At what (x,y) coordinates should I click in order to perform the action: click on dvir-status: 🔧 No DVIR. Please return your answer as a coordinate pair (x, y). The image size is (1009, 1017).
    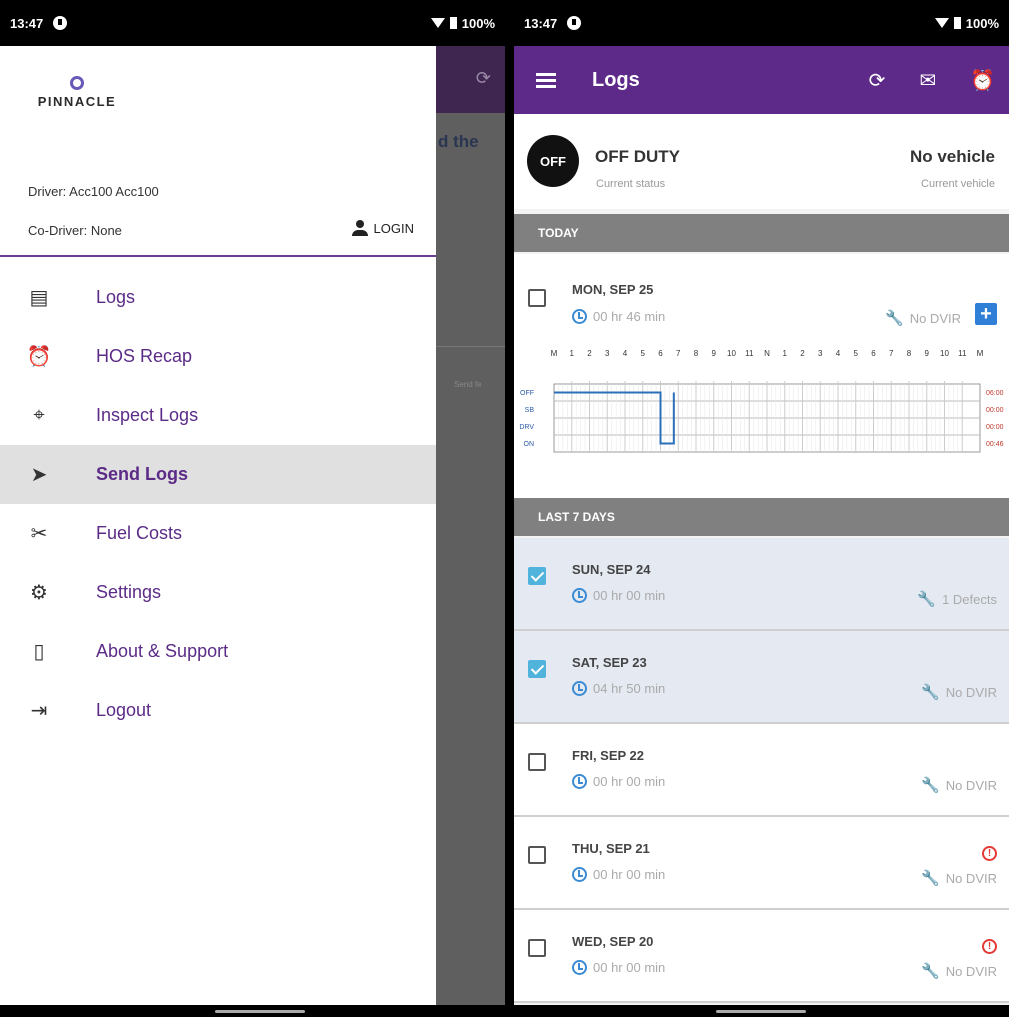
    Looking at the image, I should click on (959, 692).